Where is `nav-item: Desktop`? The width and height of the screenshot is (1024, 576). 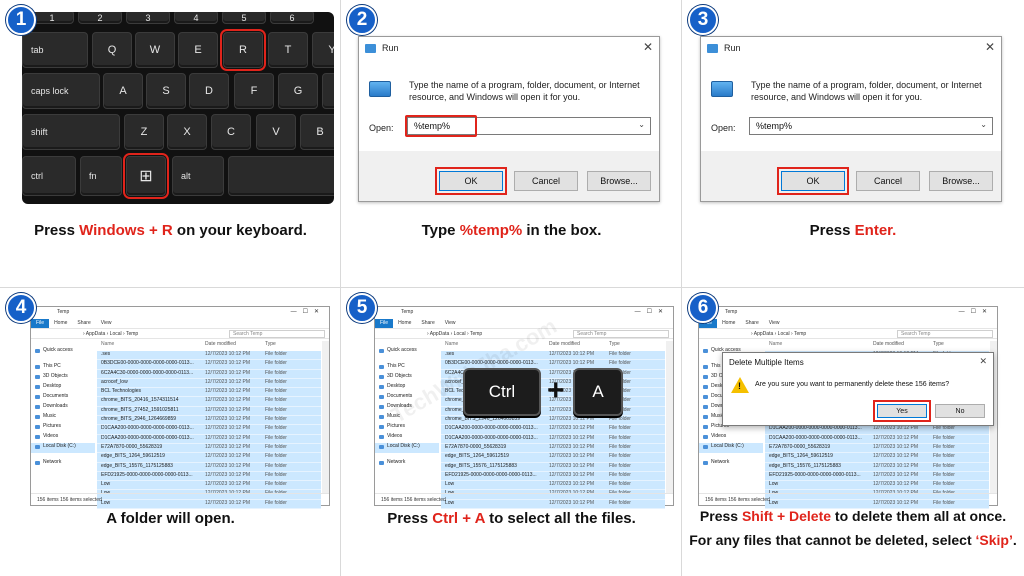
nav-item: Desktop is located at coordinates (63, 388).